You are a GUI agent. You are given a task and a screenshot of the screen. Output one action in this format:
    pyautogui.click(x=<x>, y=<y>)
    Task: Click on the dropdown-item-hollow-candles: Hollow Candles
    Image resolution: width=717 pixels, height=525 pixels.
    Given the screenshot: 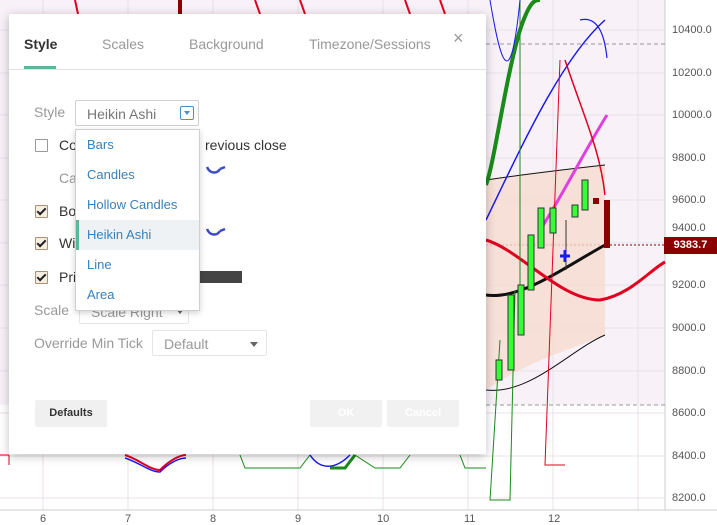 What is the action you would take?
    pyautogui.click(x=137, y=205)
    